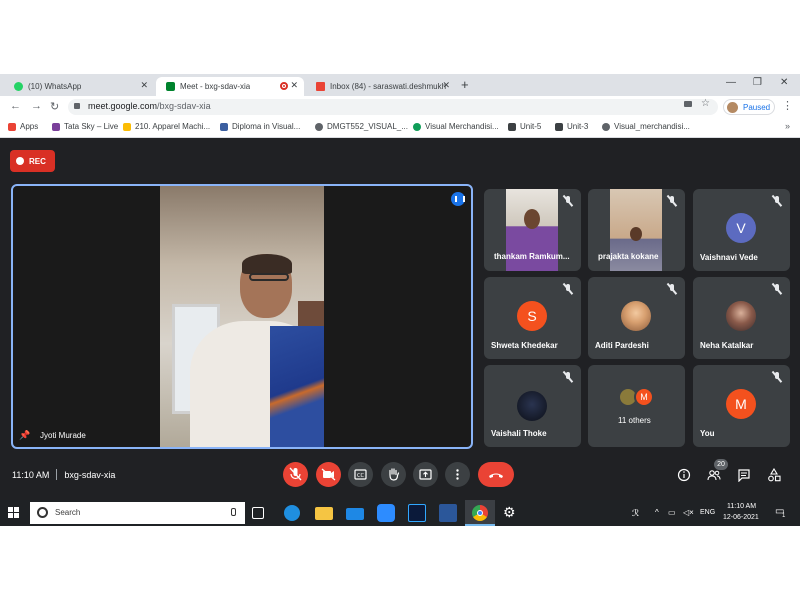  I want to click on captions-button: CC, so click(360, 474).